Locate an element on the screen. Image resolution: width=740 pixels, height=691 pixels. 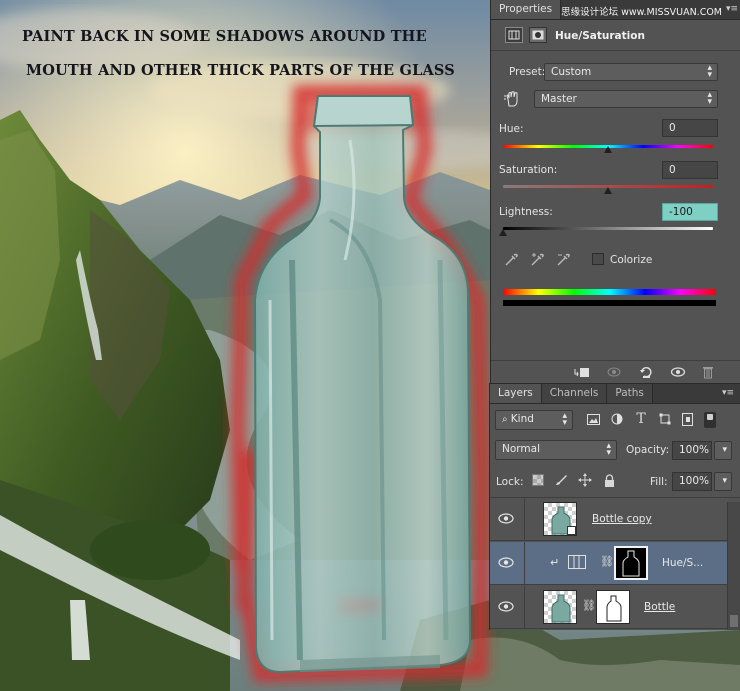
lock-all-icon is located at coordinates (609, 480).